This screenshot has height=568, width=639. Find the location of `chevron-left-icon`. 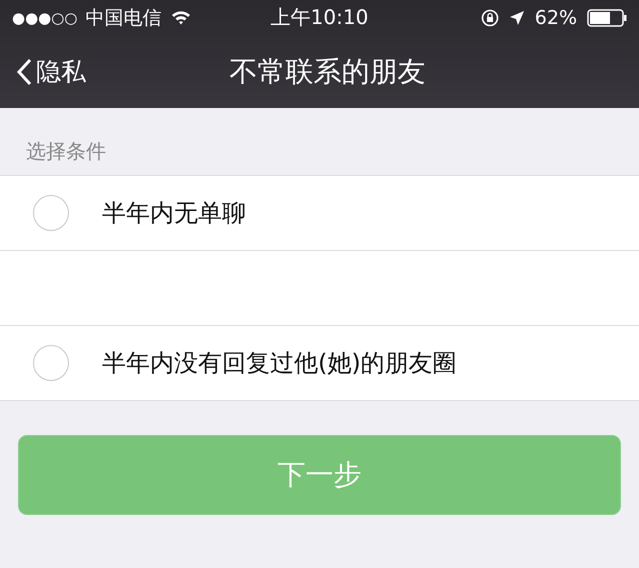

chevron-left-icon is located at coordinates (24, 72).